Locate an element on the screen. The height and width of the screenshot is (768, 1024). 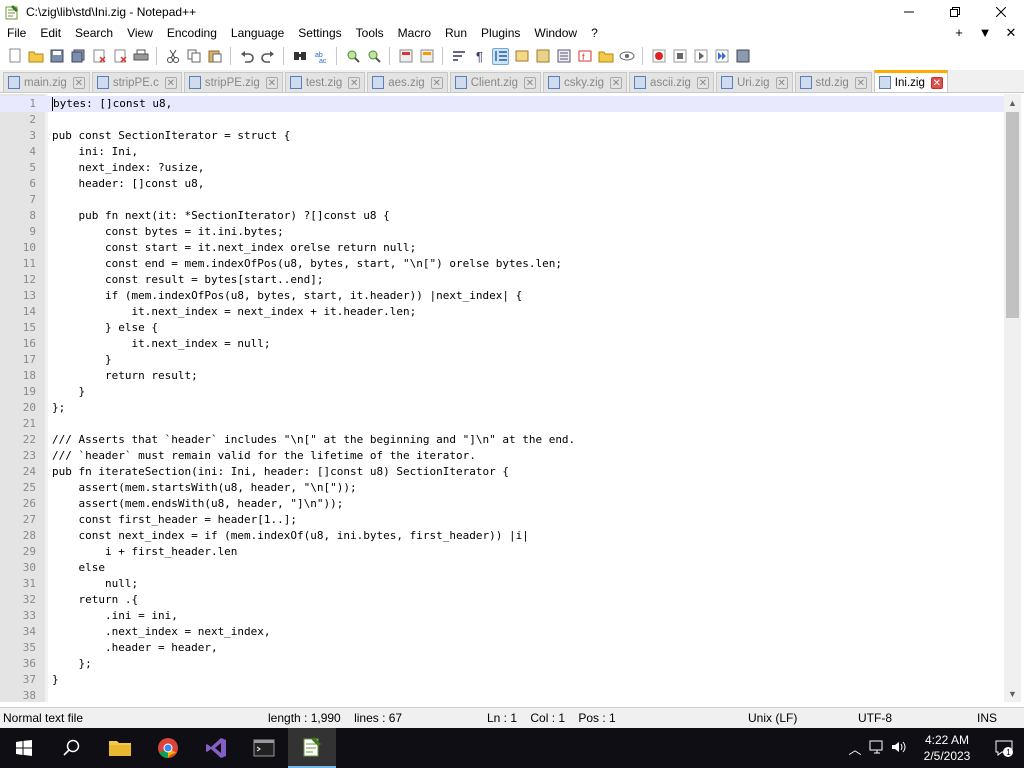
tab-main-zig: main.zig ✕ is located at coordinates (46, 82).